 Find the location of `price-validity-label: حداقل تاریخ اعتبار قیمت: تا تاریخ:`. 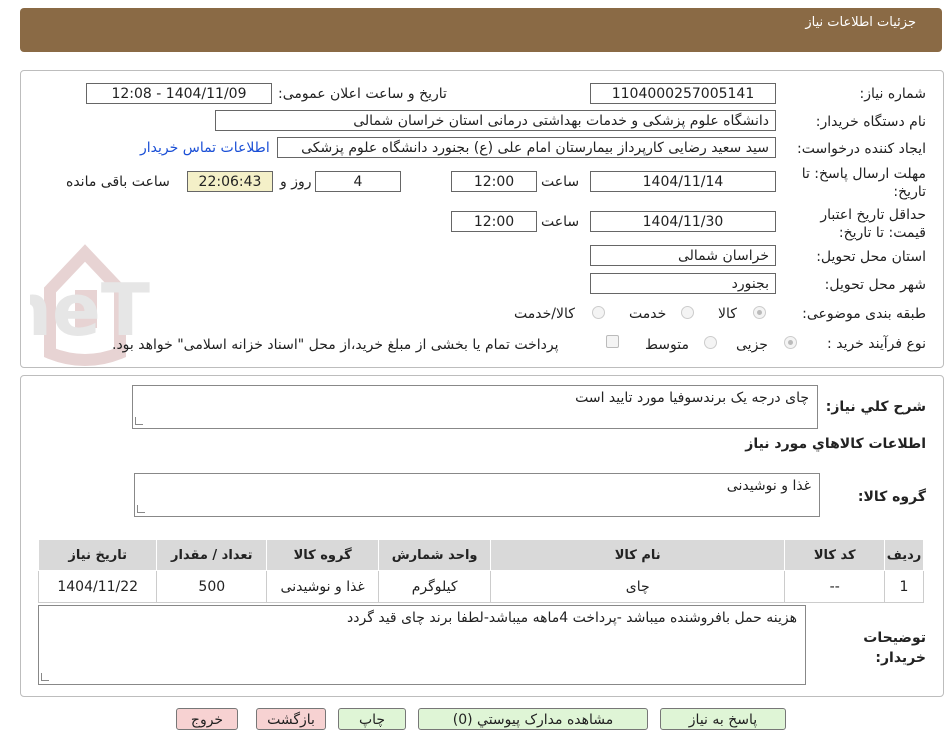

price-validity-label: حداقل تاریخ اعتبار قیمت: تا تاریخ: is located at coordinates (873, 224).